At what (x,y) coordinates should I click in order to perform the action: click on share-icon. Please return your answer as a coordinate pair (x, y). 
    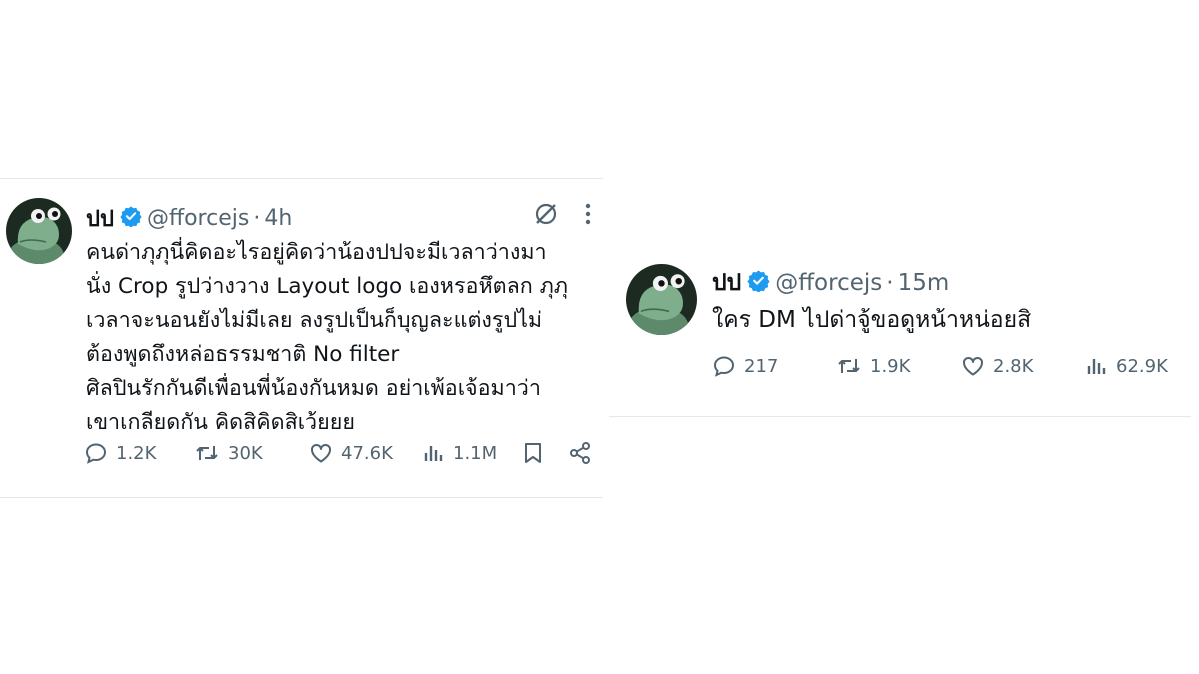
    Looking at the image, I should click on (580, 453).